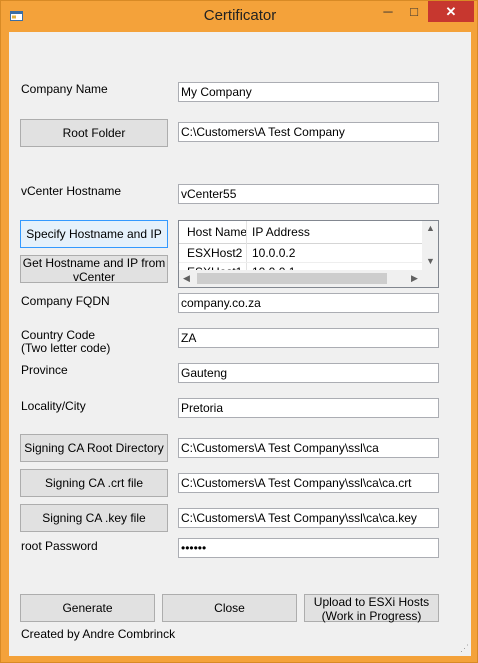 This screenshot has height=663, width=478. I want to click on root-folder-input, so click(308, 132).